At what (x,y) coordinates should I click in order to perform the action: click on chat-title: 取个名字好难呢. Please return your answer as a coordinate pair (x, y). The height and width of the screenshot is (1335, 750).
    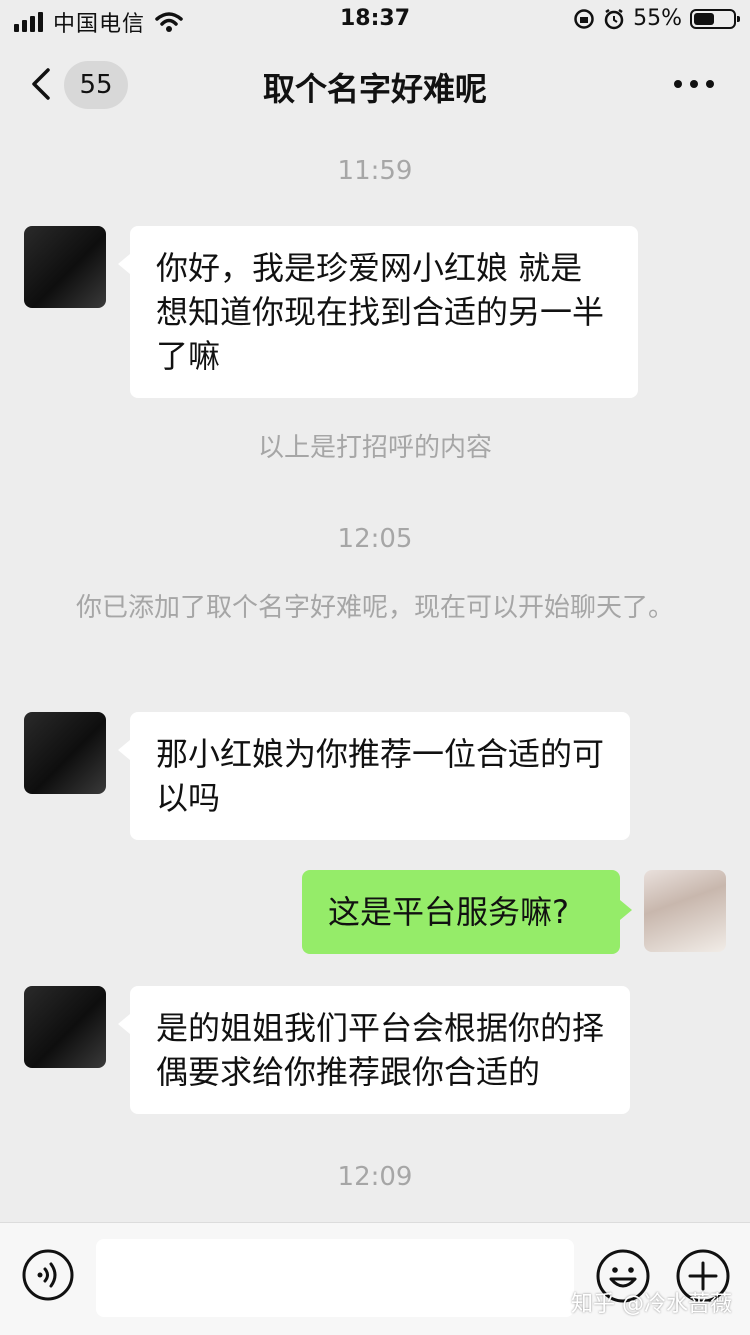
    Looking at the image, I should click on (374, 89).